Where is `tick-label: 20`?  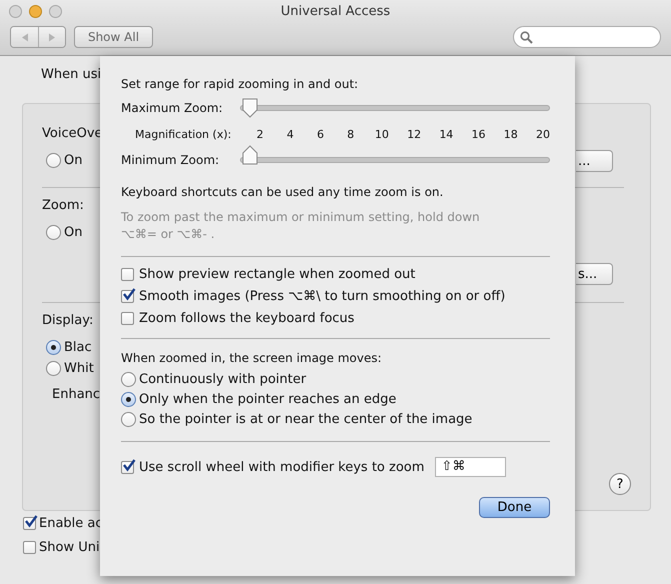 tick-label: 20 is located at coordinates (543, 134).